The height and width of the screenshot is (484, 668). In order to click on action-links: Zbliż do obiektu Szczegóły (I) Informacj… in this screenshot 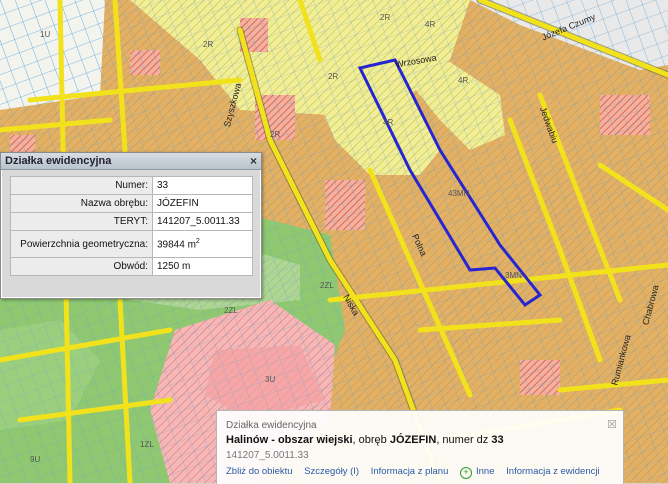, I will do `click(417, 472)`.